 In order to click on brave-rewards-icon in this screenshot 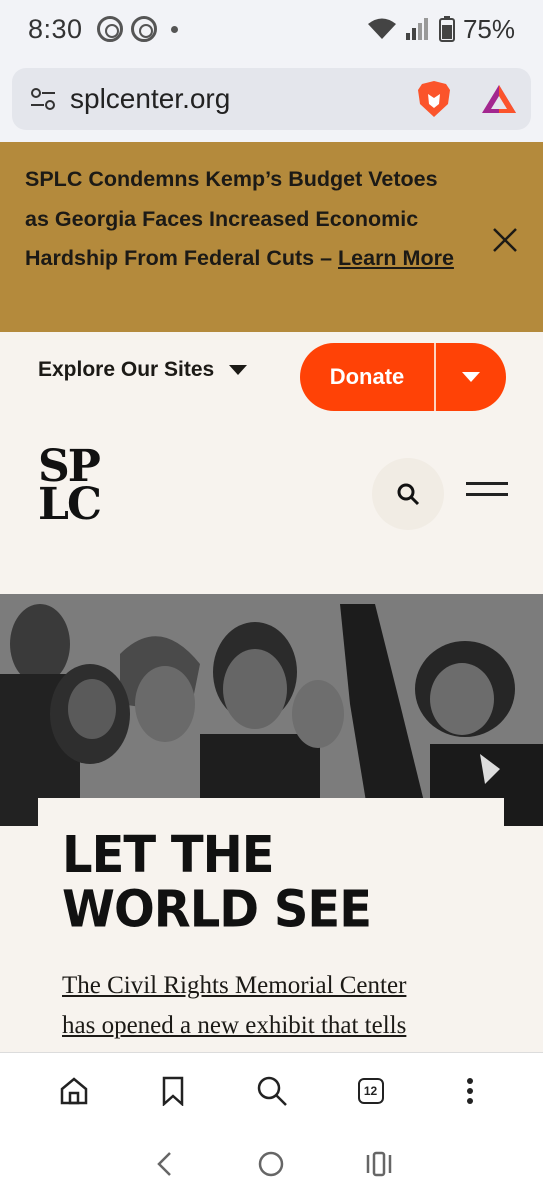, I will do `click(499, 99)`.